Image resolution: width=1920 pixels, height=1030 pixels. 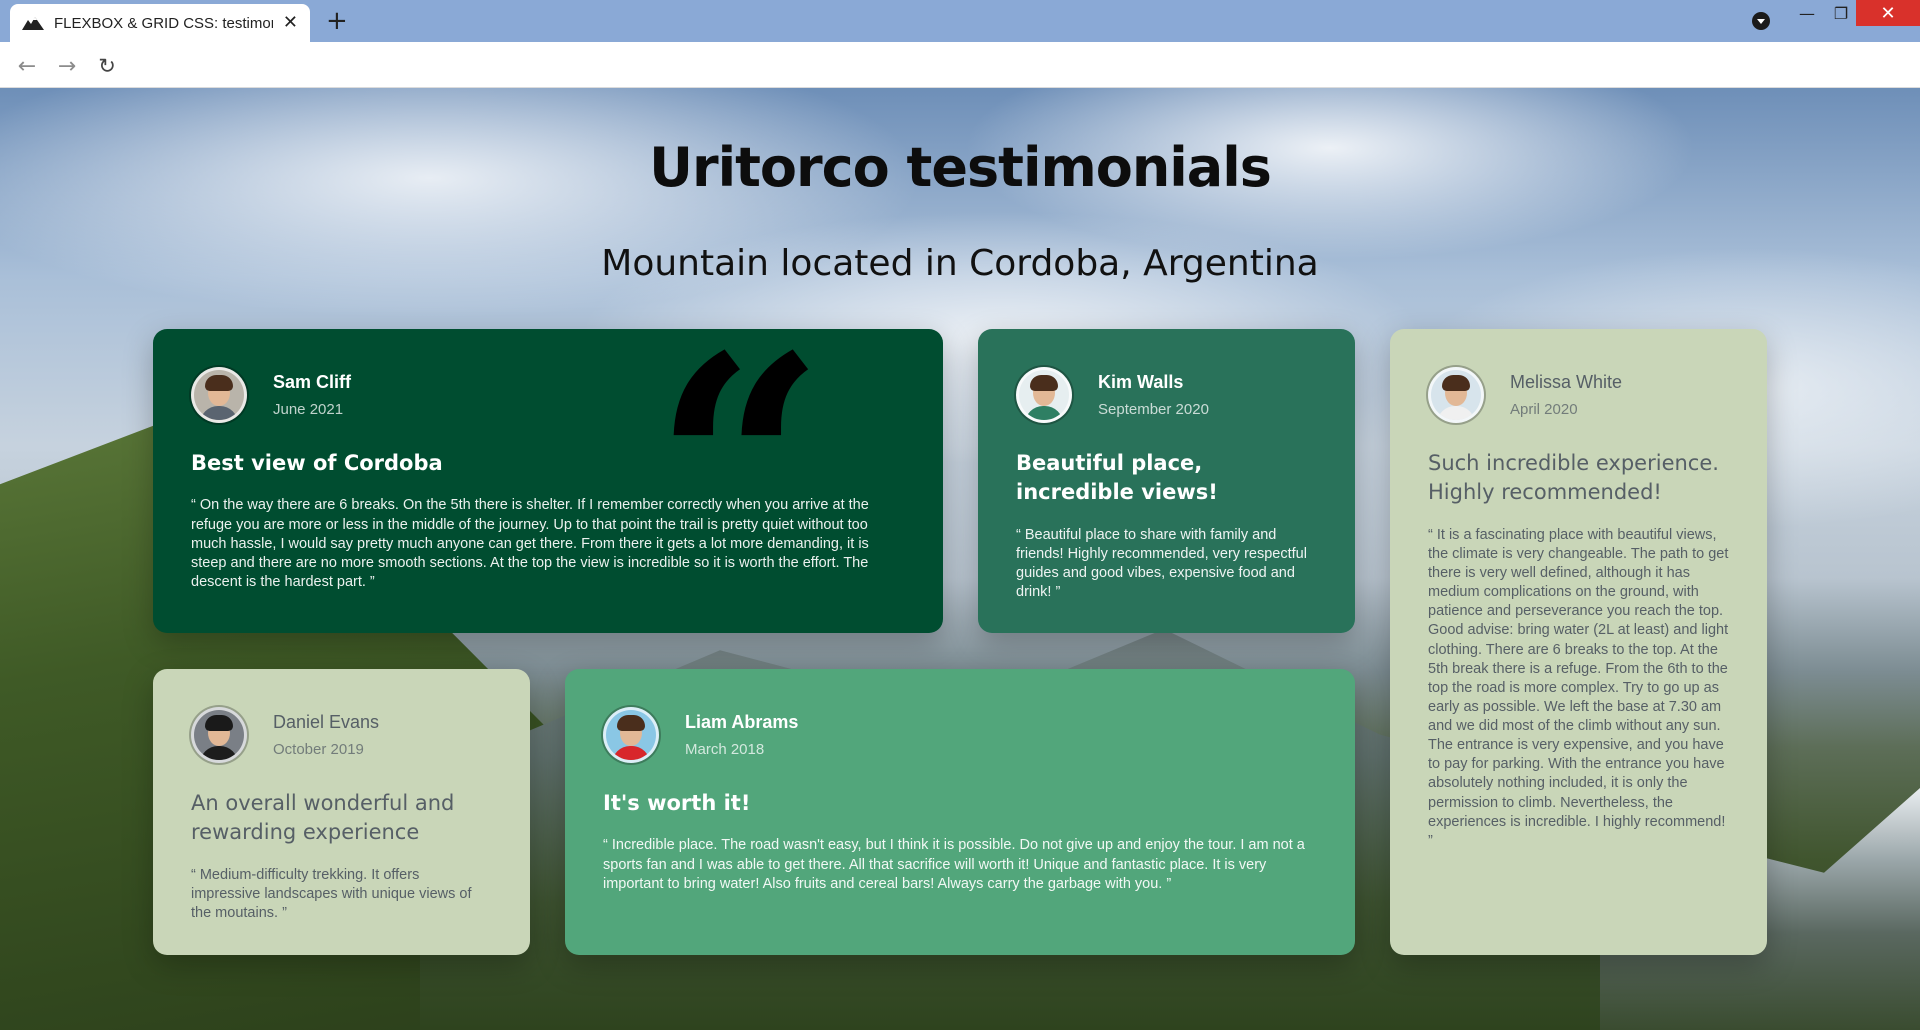 What do you see at coordinates (1166, 395) in the screenshot?
I see `author: Kim Walls September 2020` at bounding box center [1166, 395].